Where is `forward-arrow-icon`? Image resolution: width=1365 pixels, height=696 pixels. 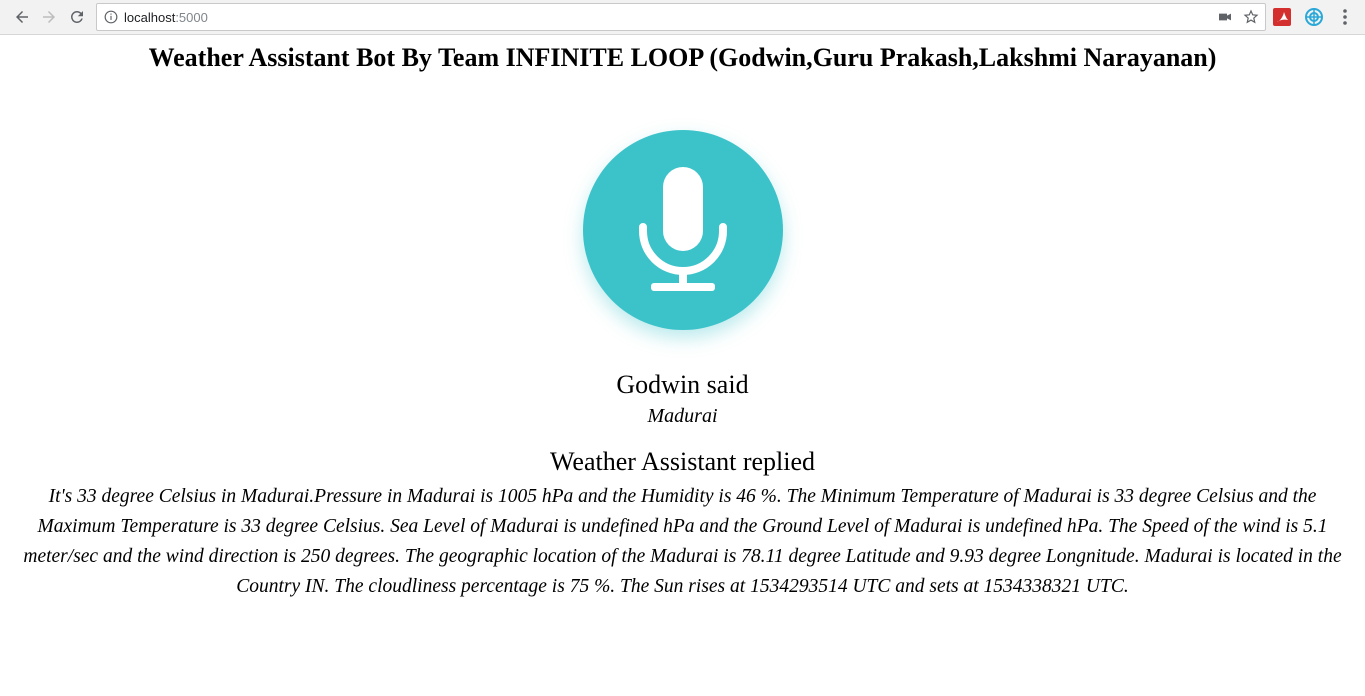
forward-arrow-icon is located at coordinates (49, 17).